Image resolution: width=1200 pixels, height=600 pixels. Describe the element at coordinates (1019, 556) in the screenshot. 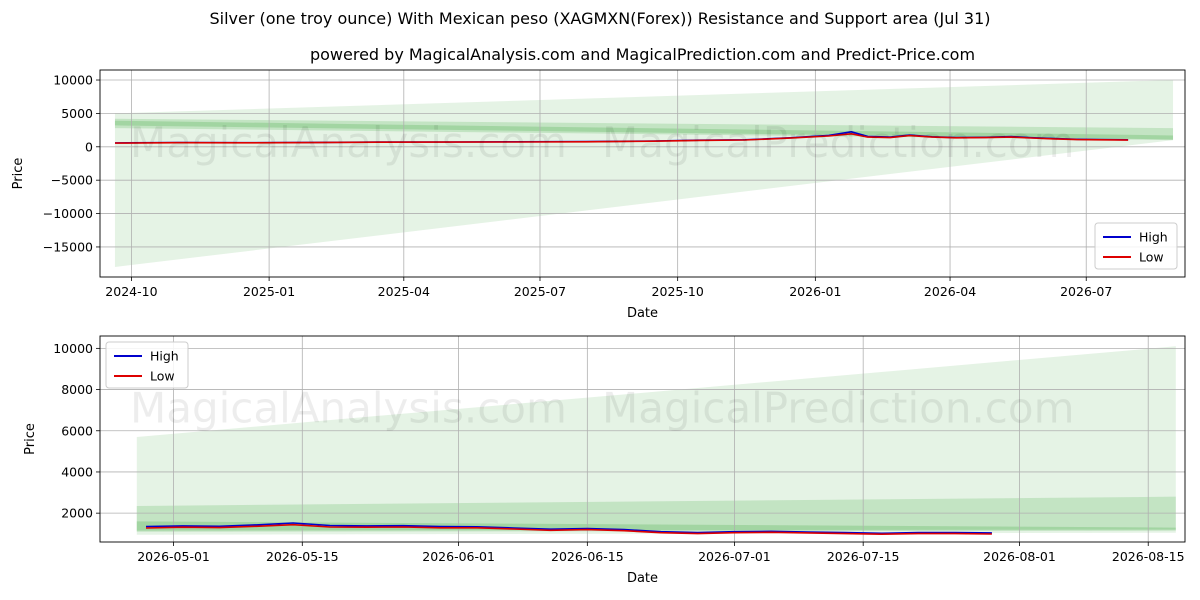

I see `x-tick-label: 2026-08-01` at that location.